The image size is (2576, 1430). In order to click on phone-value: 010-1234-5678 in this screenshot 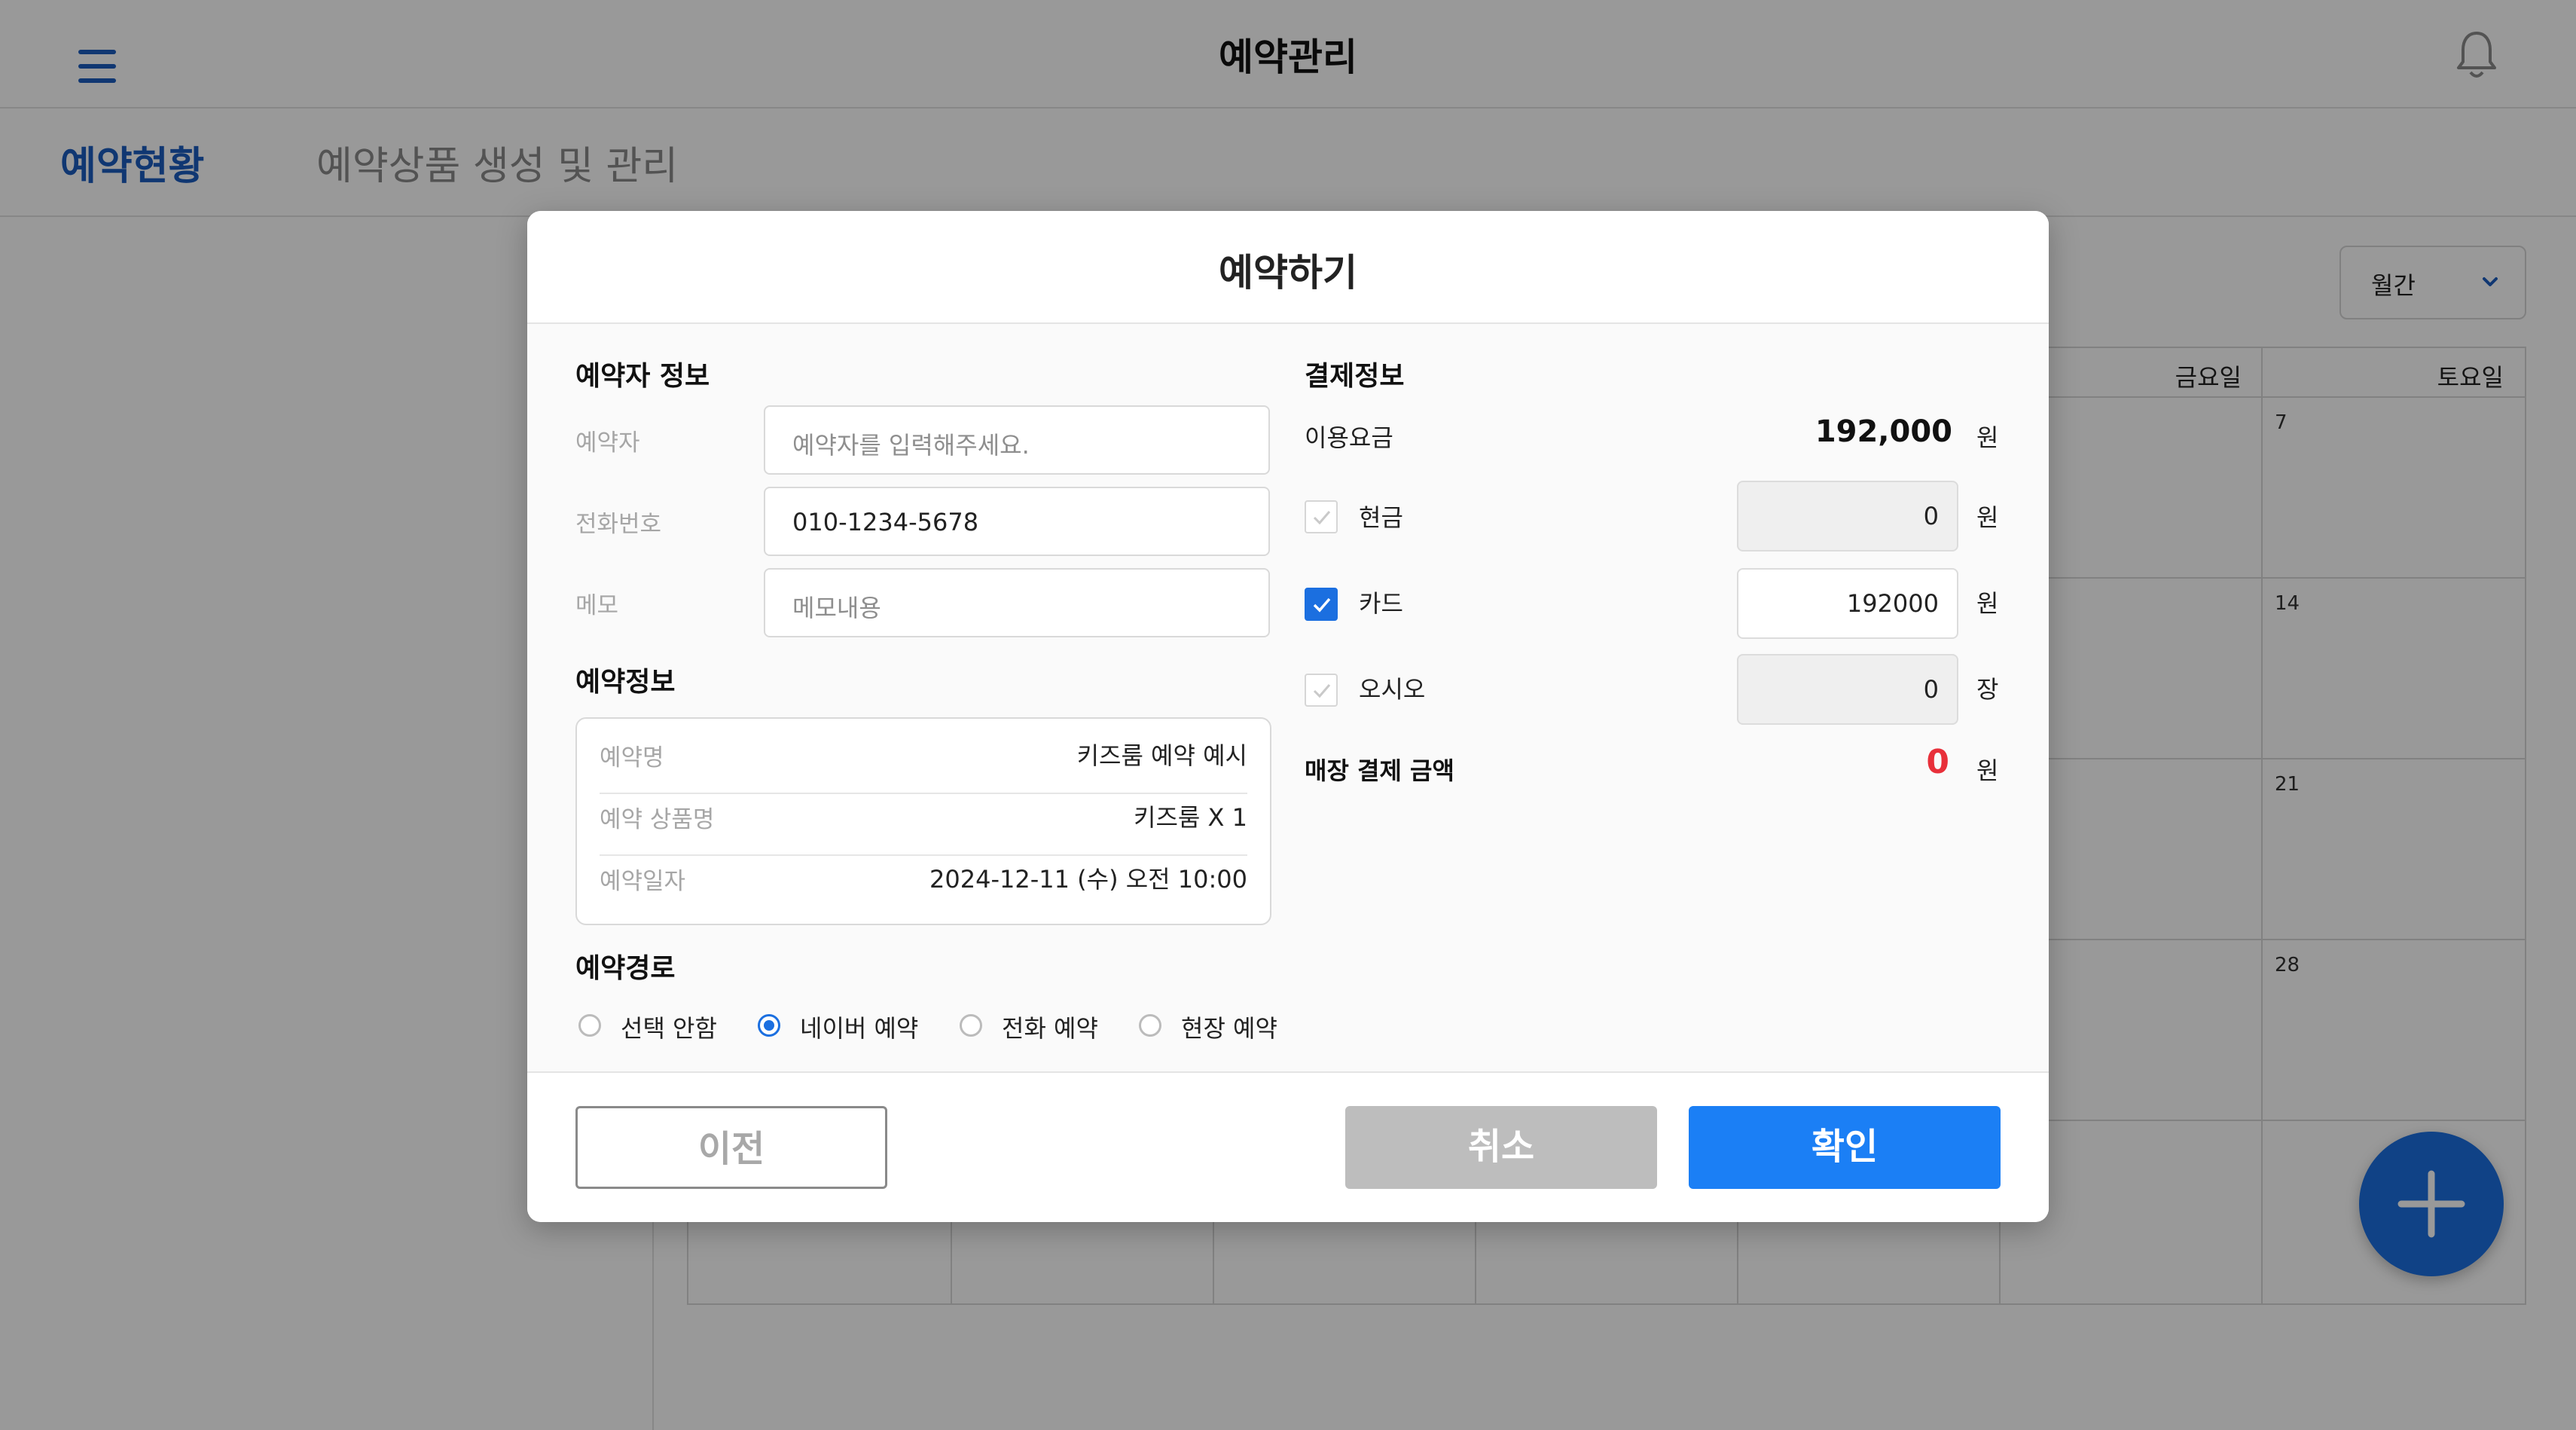, I will do `click(885, 522)`.